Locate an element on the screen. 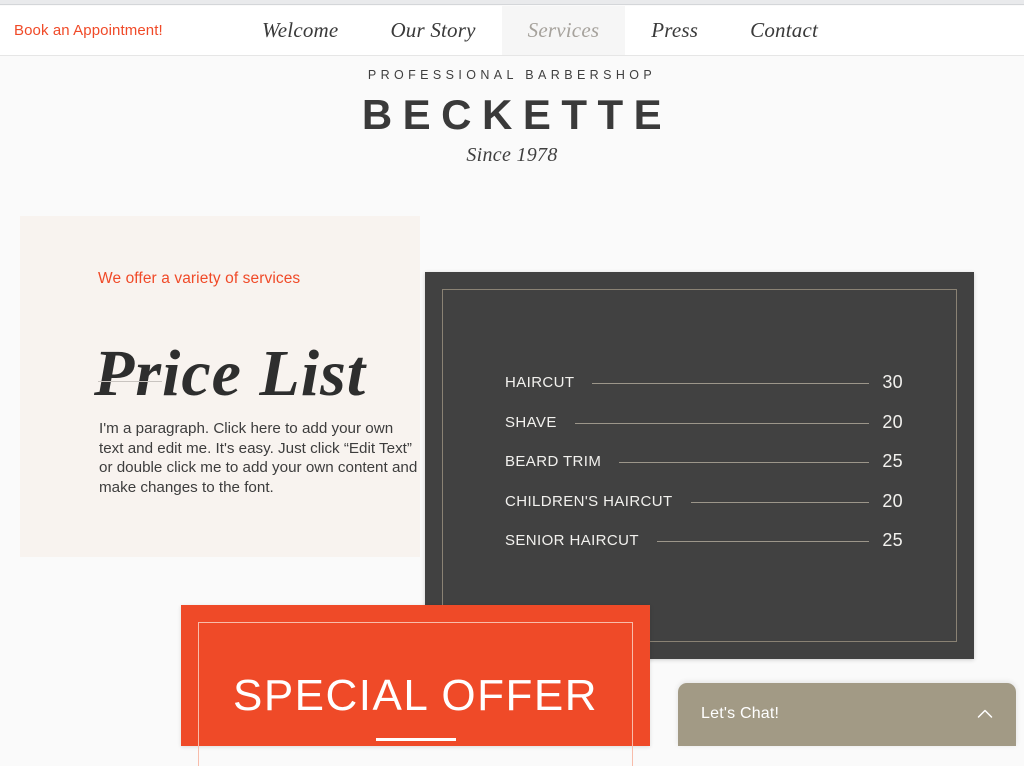  logo-since: Since 1978 is located at coordinates (512, 155).